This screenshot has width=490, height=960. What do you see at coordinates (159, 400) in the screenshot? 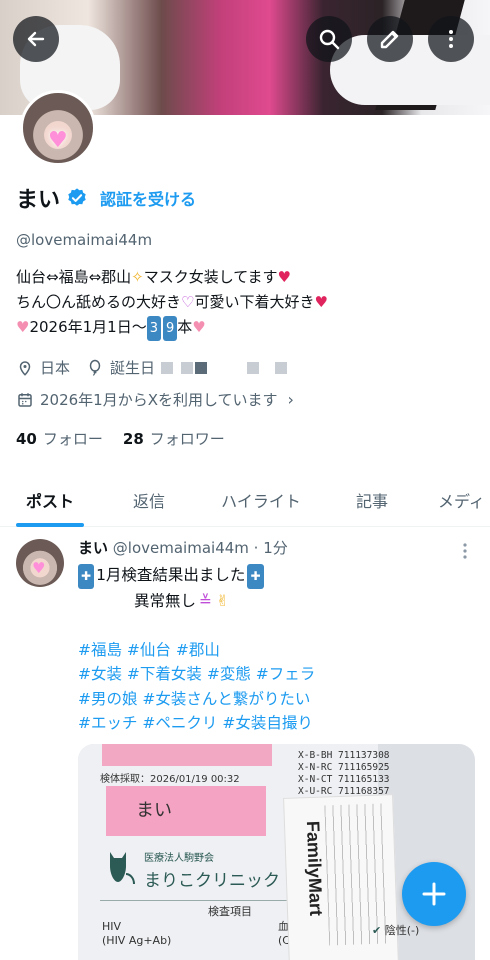
I see `joined-text: 2026年1月からXを利用しています` at bounding box center [159, 400].